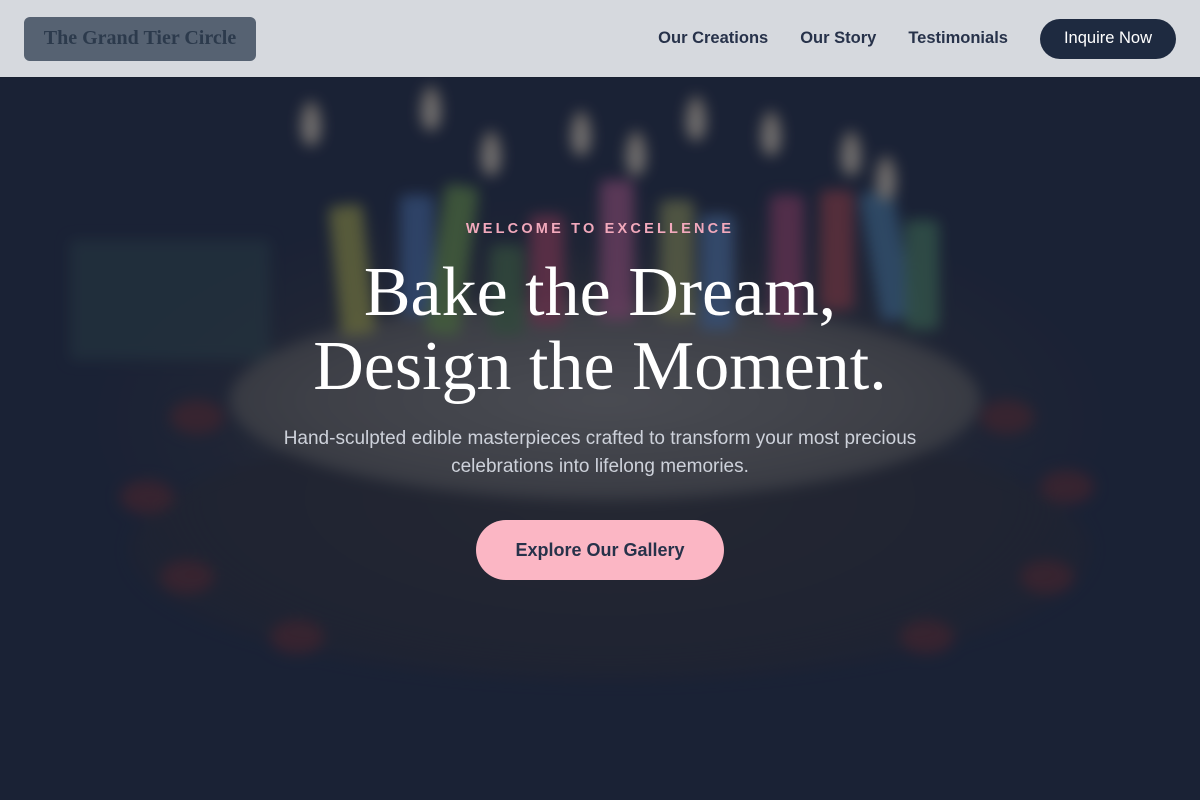  I want to click on brand-logo: The Grand Tier Circle, so click(140, 38).